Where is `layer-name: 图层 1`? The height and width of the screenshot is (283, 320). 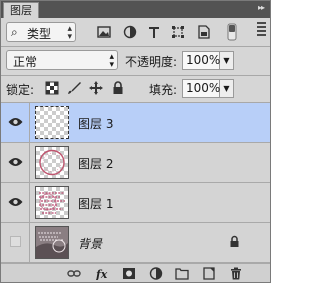
layer-name: 图层 1 is located at coordinates (95, 203).